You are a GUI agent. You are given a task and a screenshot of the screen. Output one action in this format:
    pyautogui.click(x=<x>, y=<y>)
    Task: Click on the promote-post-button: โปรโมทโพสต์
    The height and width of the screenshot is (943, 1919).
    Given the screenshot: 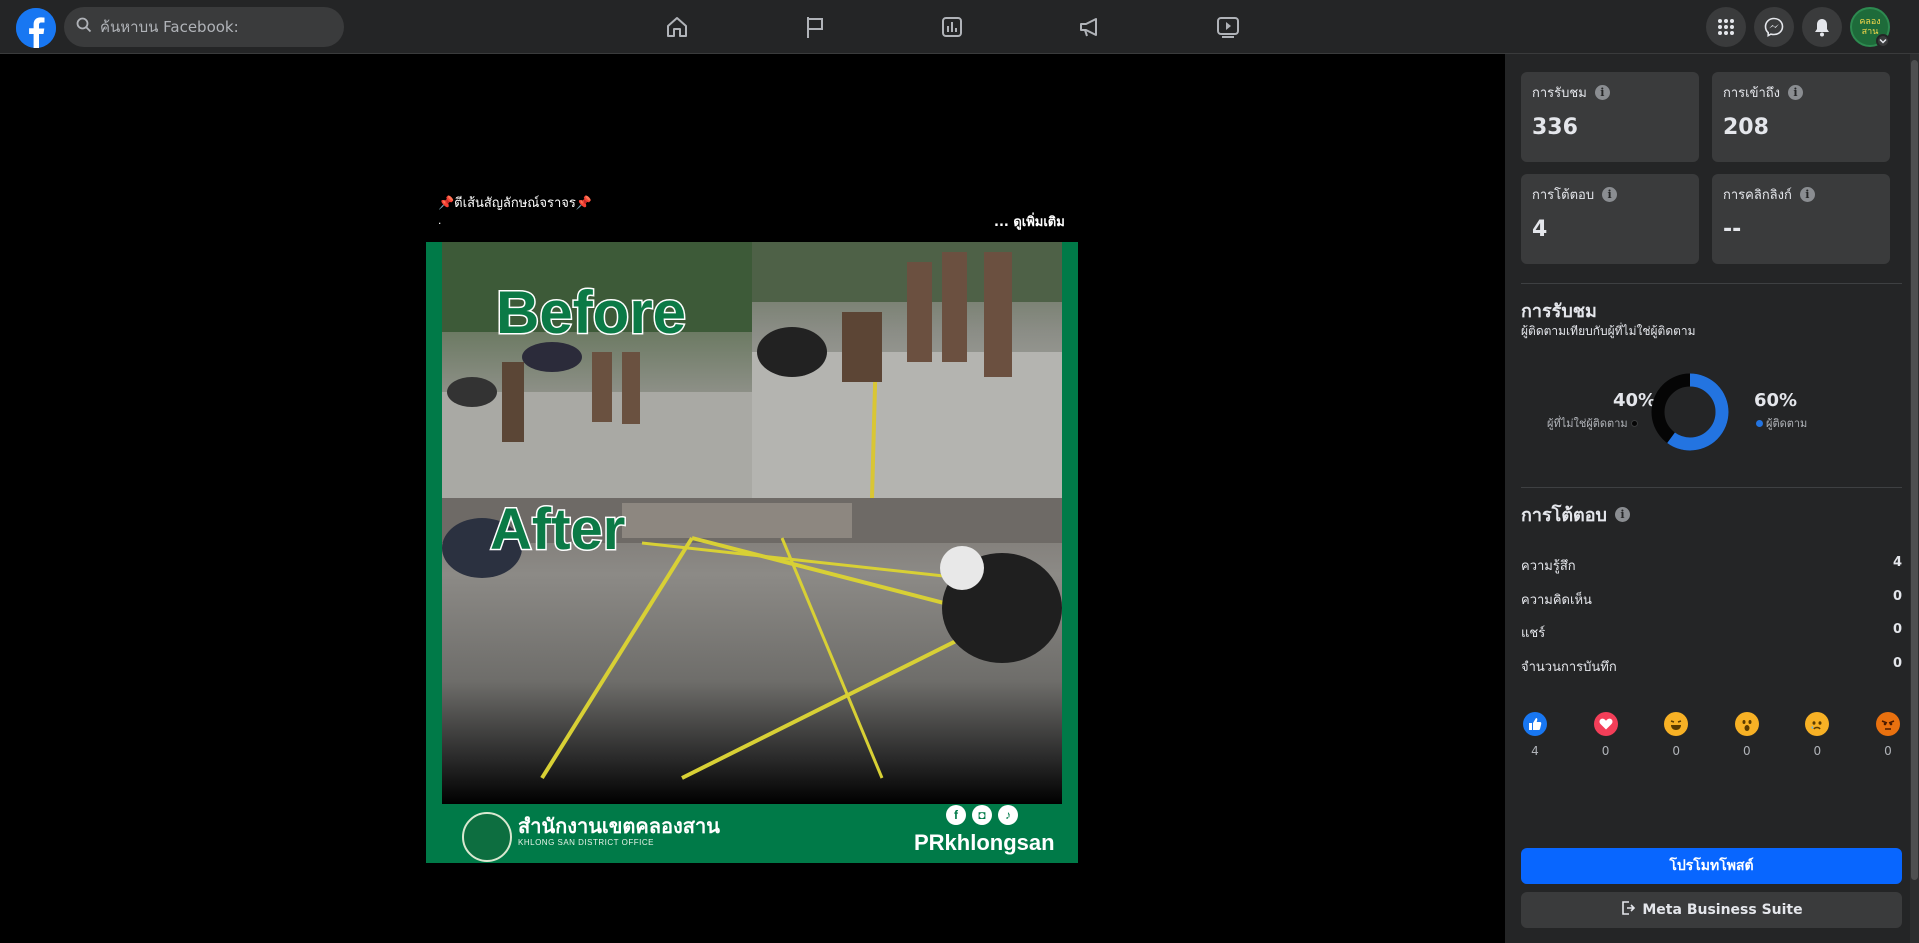 What is the action you would take?
    pyautogui.click(x=1711, y=866)
    